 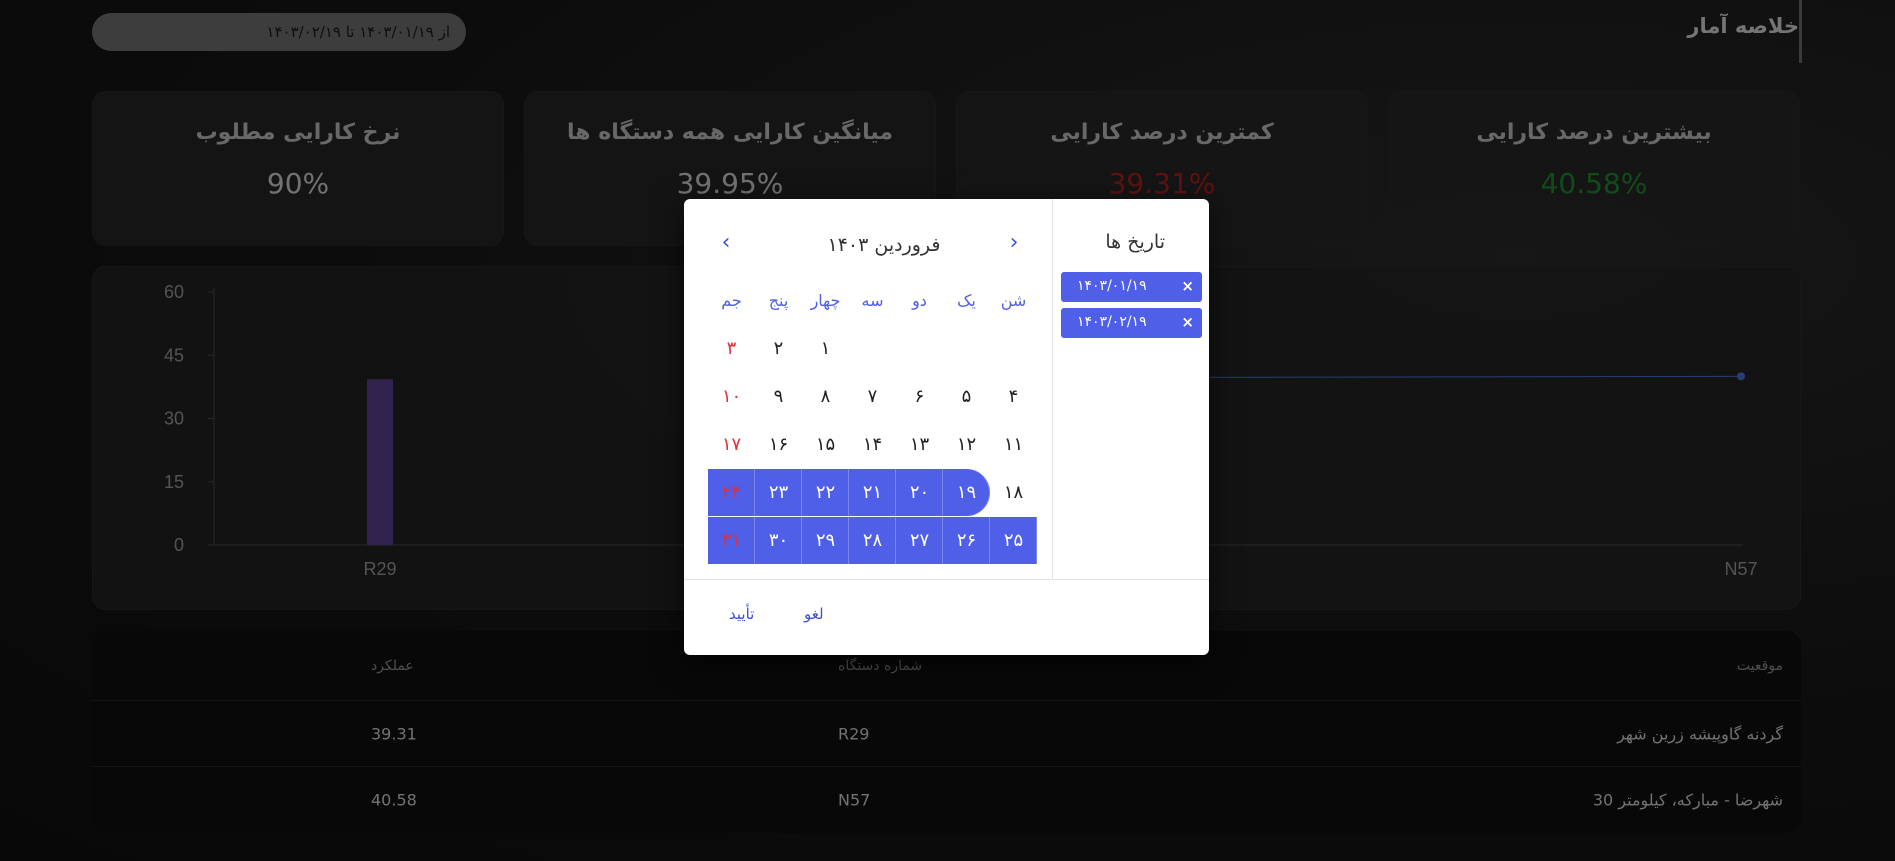 I want to click on calendar-day: ۲۴, so click(x=731, y=492).